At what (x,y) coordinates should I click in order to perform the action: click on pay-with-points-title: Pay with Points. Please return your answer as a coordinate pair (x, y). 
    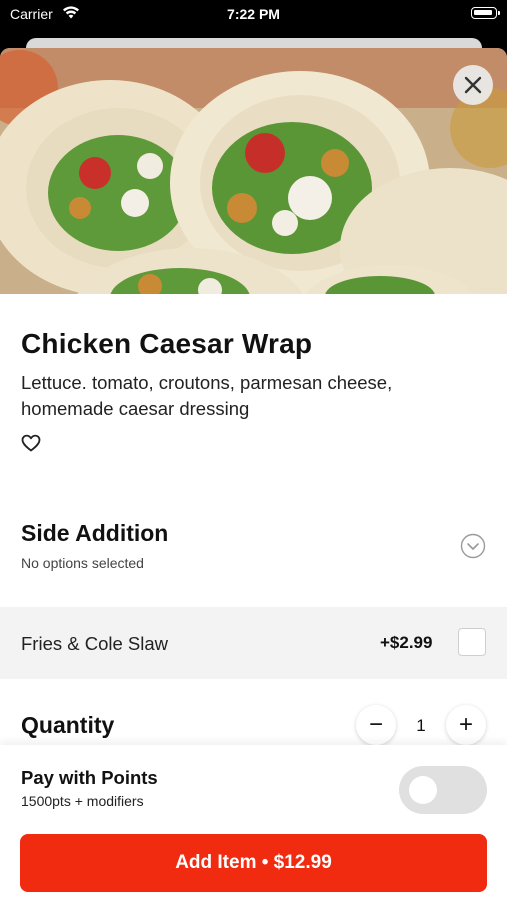
    Looking at the image, I should click on (89, 777).